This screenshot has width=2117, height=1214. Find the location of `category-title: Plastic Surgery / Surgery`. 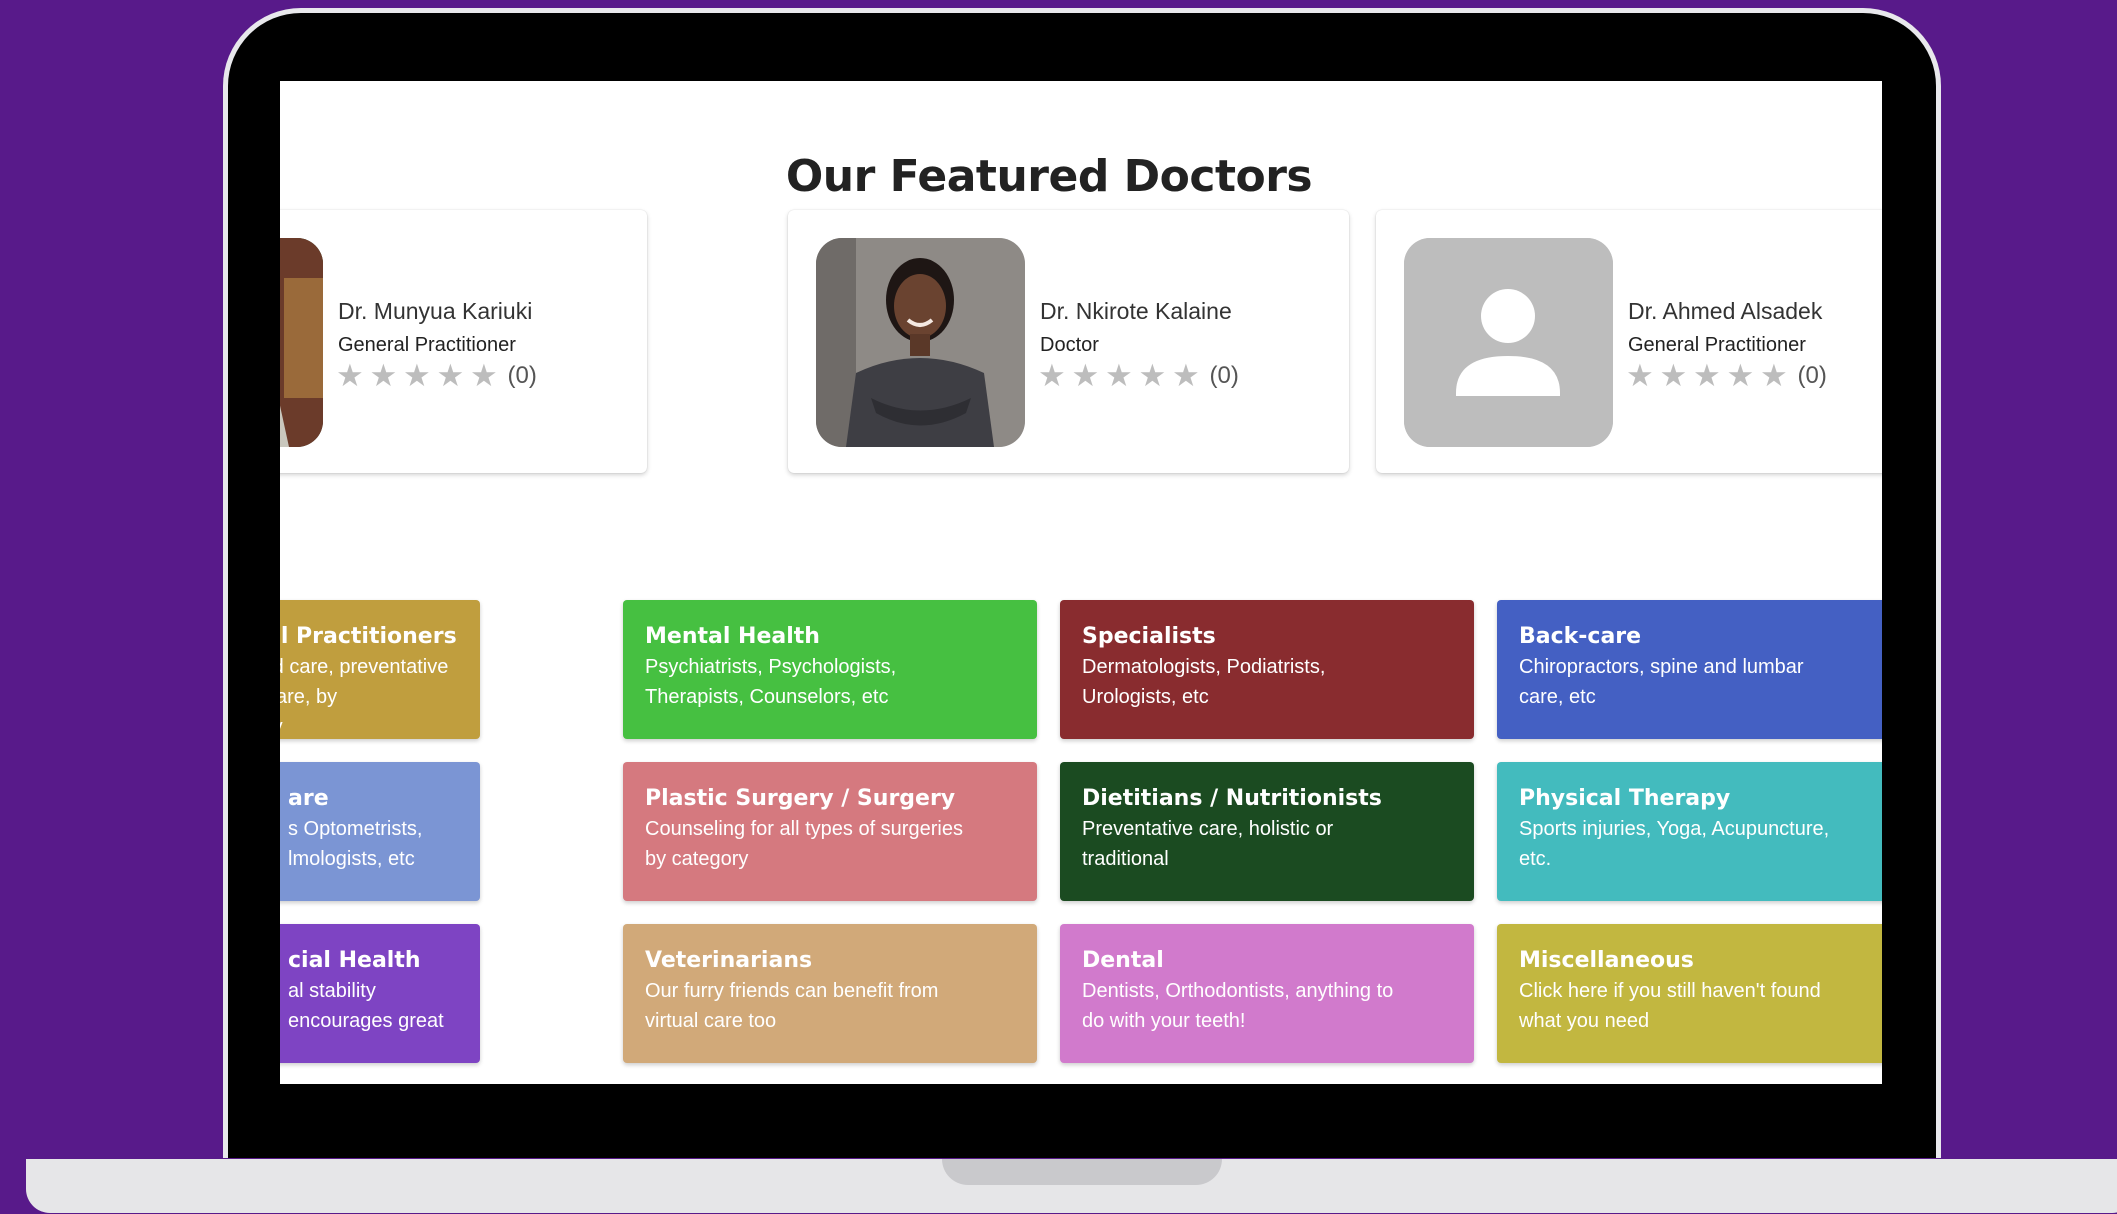

category-title: Plastic Surgery / Surgery is located at coordinates (800, 798).